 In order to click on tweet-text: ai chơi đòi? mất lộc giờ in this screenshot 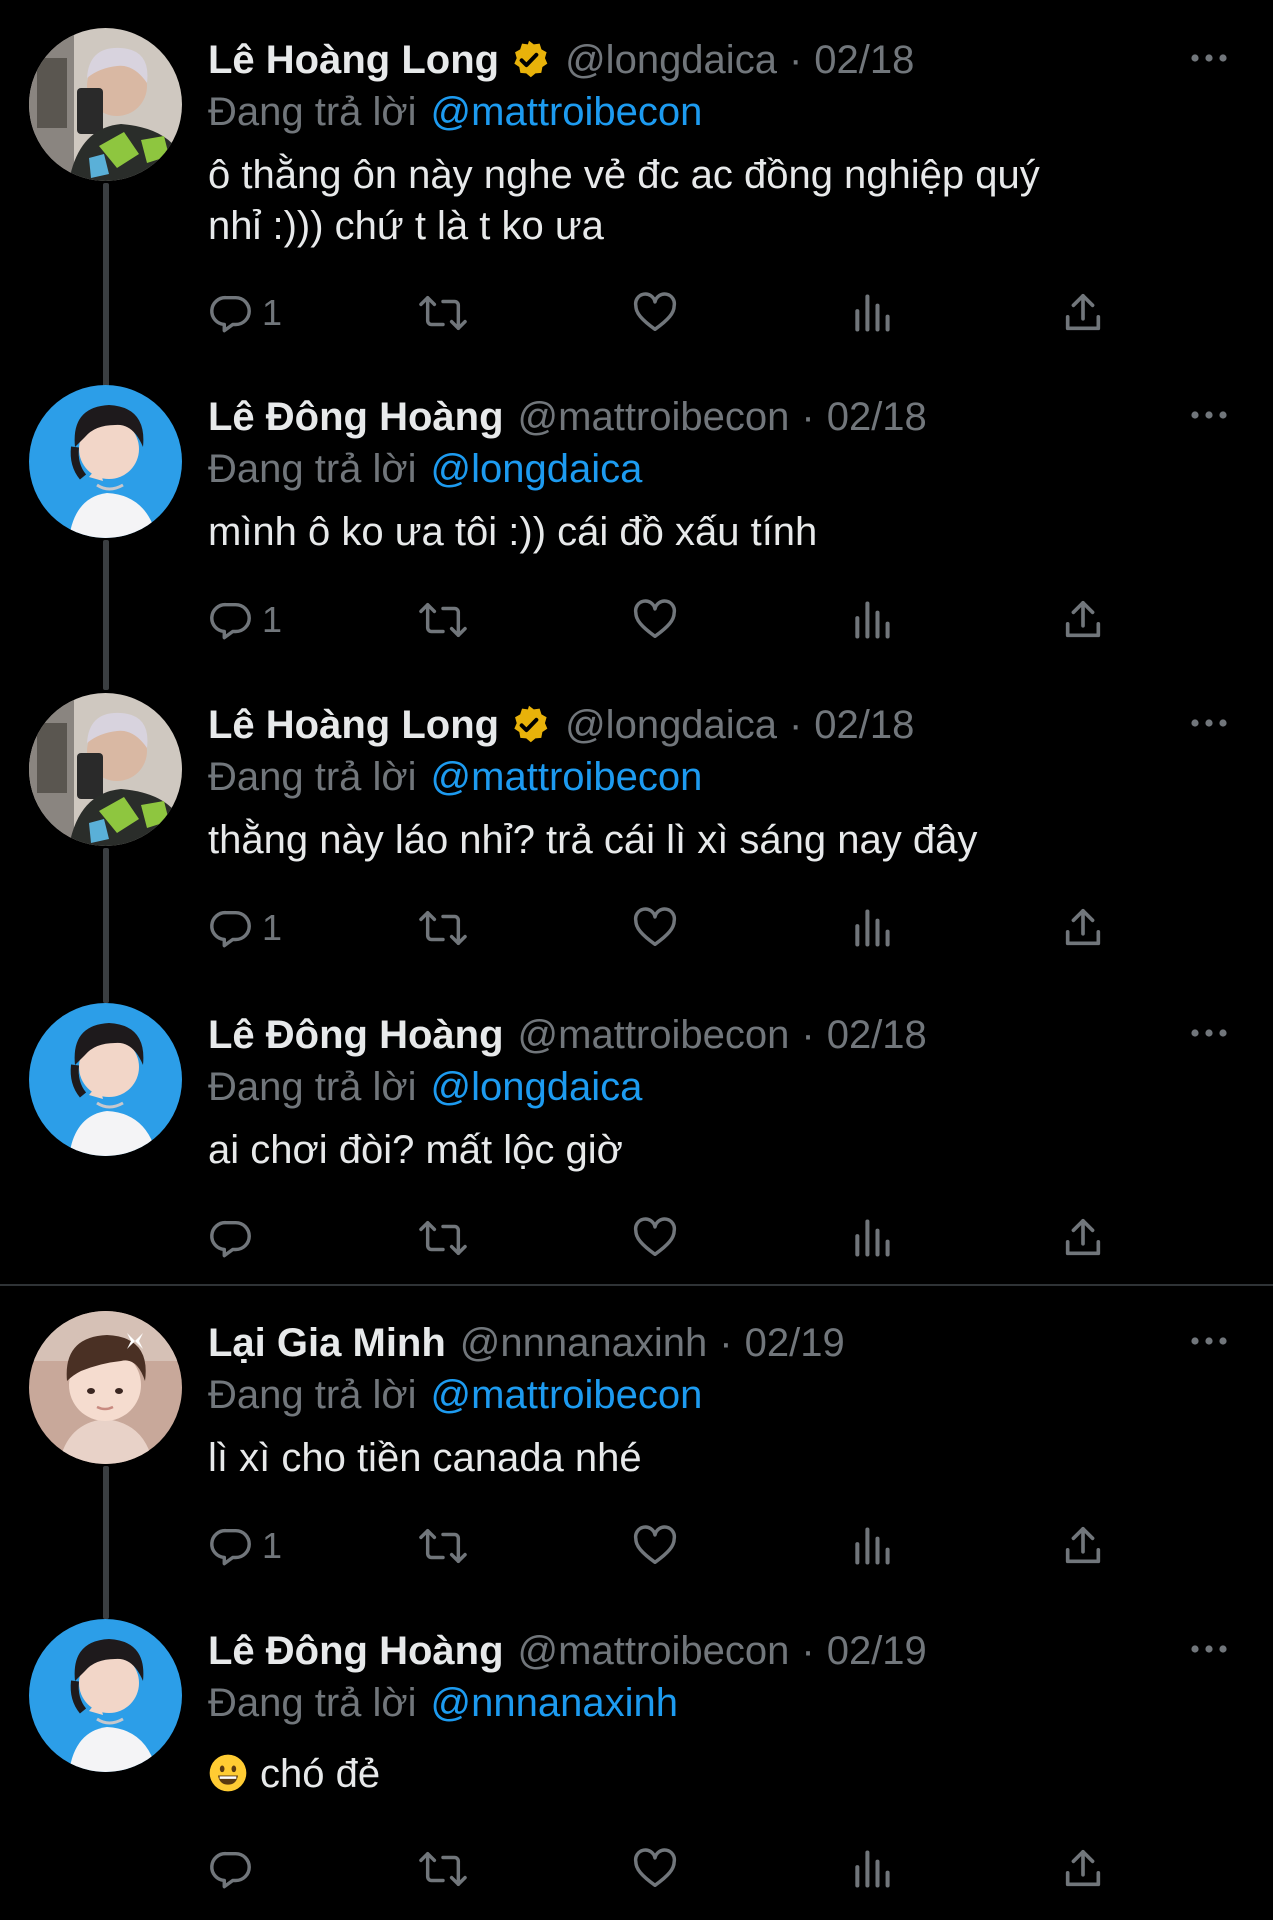, I will do `click(688, 1150)`.